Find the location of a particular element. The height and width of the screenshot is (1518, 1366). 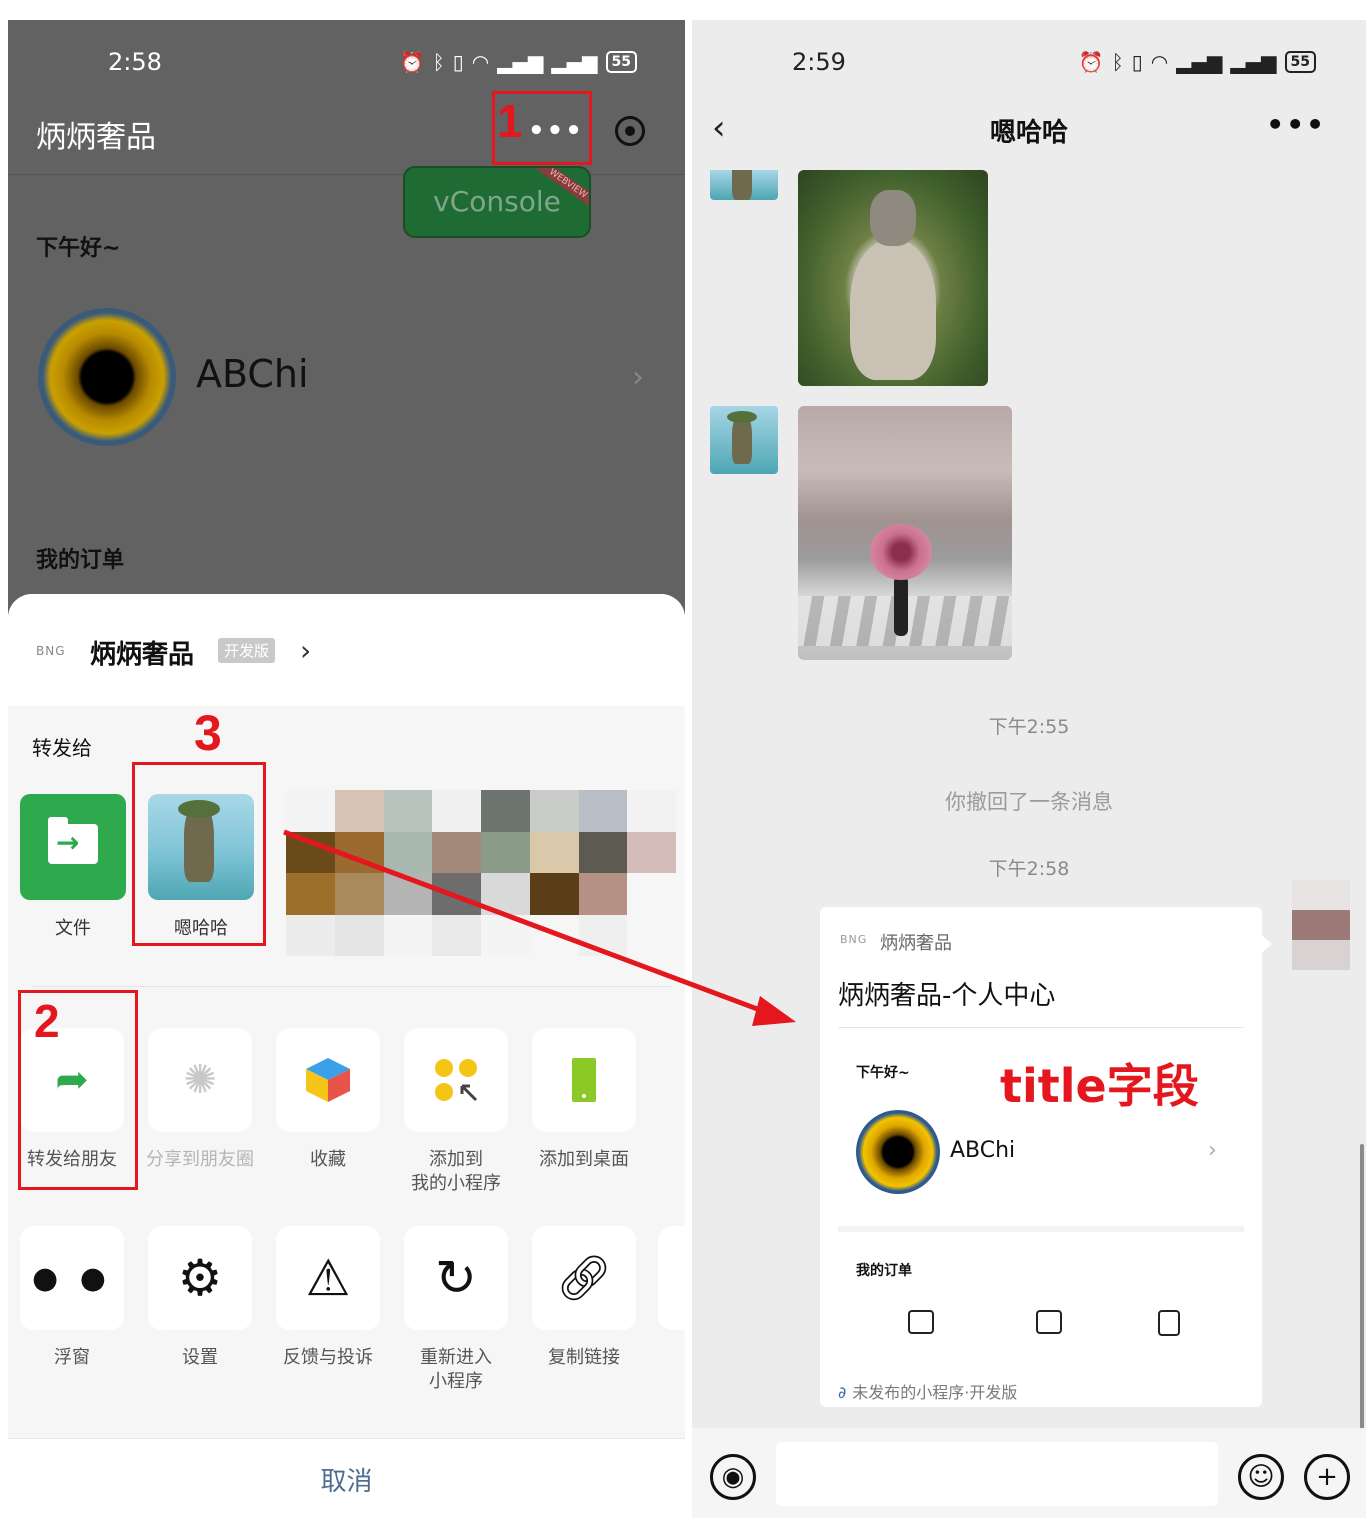

timestamp: 下午2:58 is located at coordinates (1029, 869).